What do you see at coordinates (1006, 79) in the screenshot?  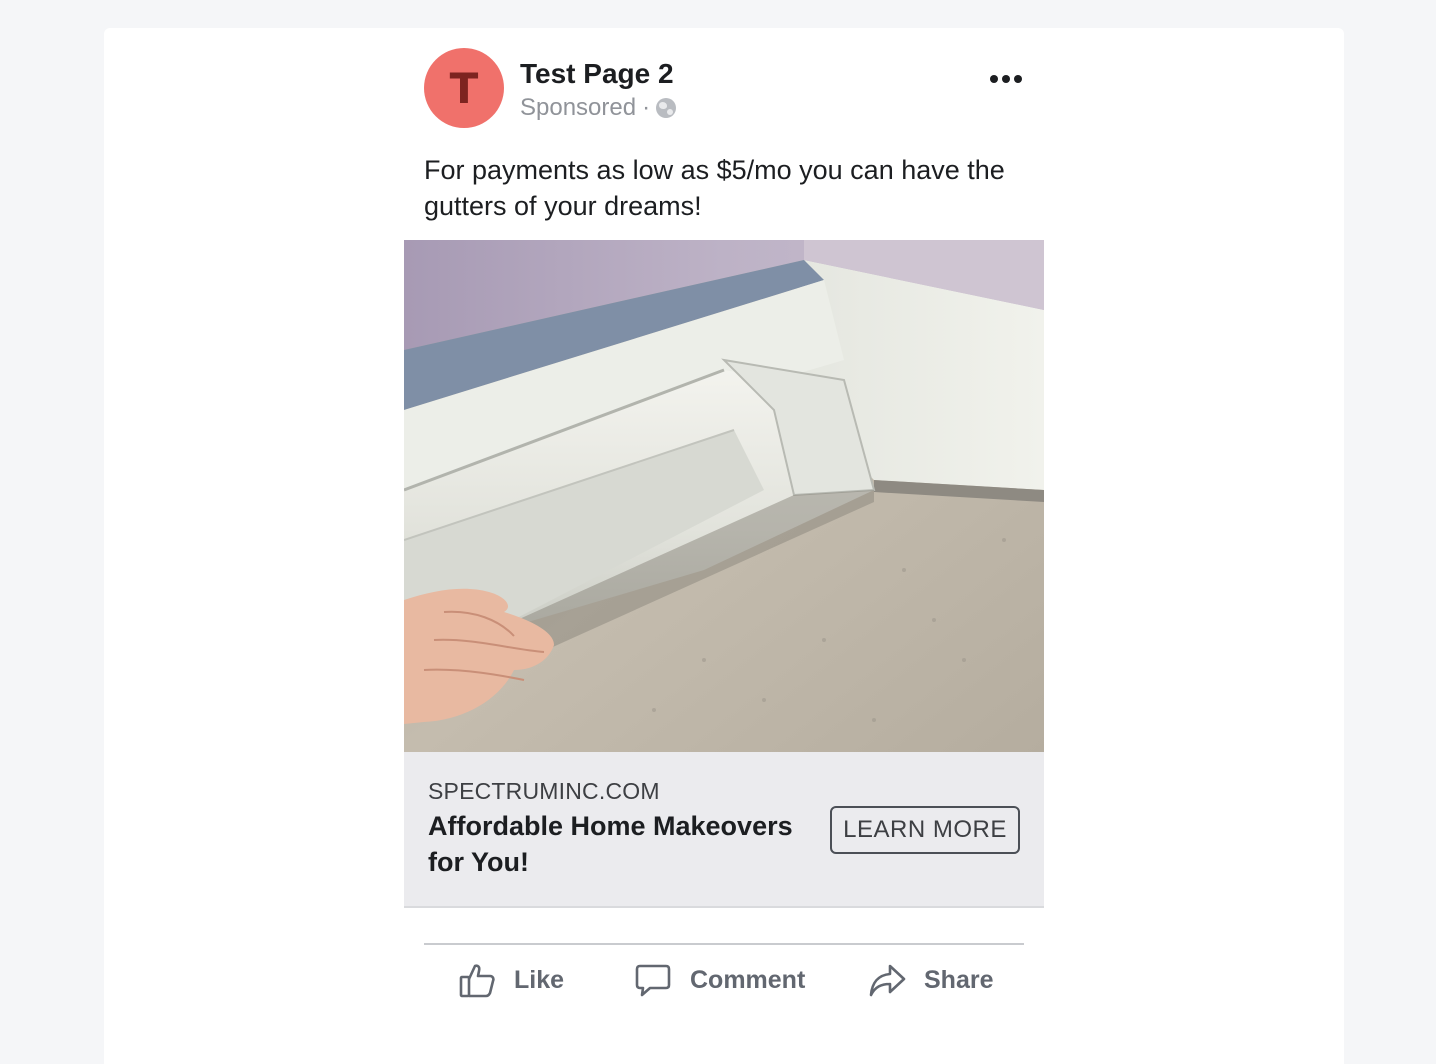 I see `more-options-icon` at bounding box center [1006, 79].